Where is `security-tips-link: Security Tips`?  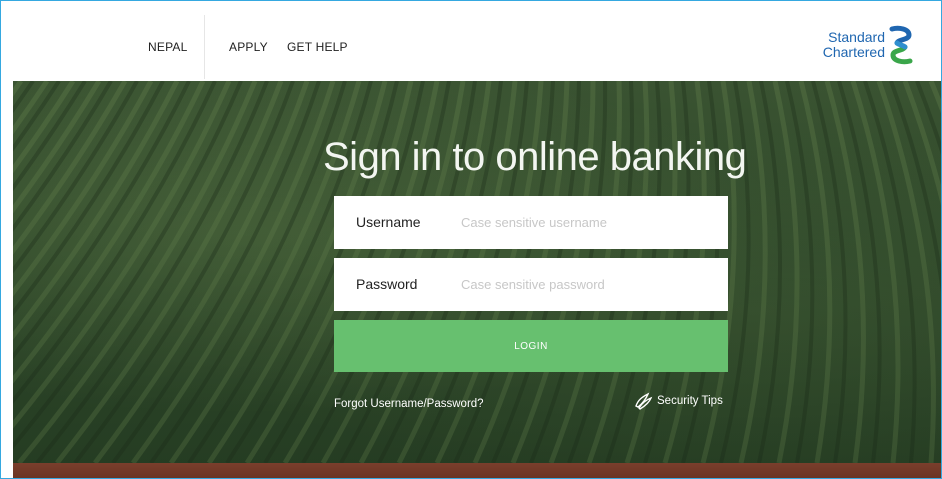 security-tips-link: Security Tips is located at coordinates (678, 401).